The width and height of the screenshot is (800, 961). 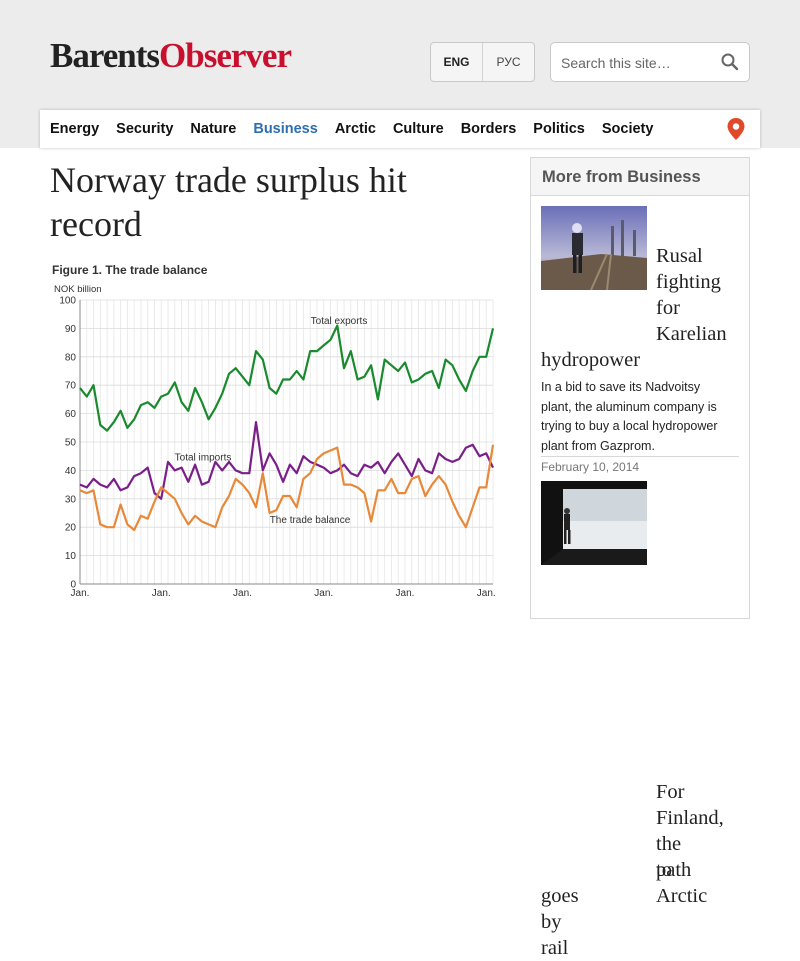 What do you see at coordinates (730, 62) in the screenshot?
I see `search-icon` at bounding box center [730, 62].